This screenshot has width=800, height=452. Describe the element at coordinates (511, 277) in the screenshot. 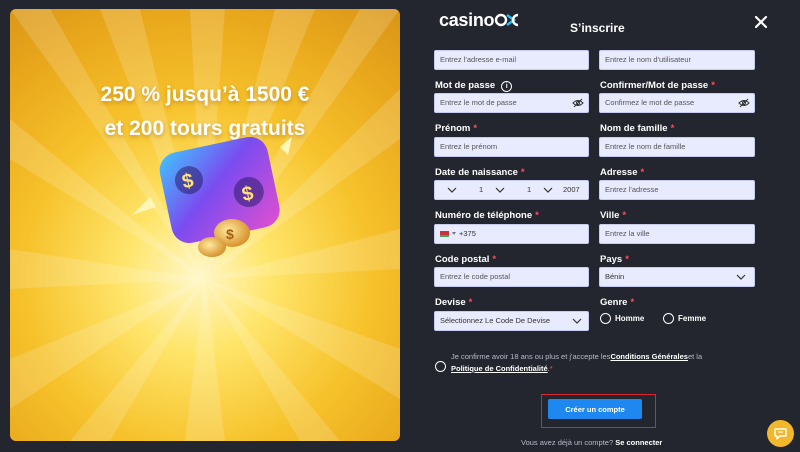

I see `postal-code-field: Entrez le code postal` at that location.